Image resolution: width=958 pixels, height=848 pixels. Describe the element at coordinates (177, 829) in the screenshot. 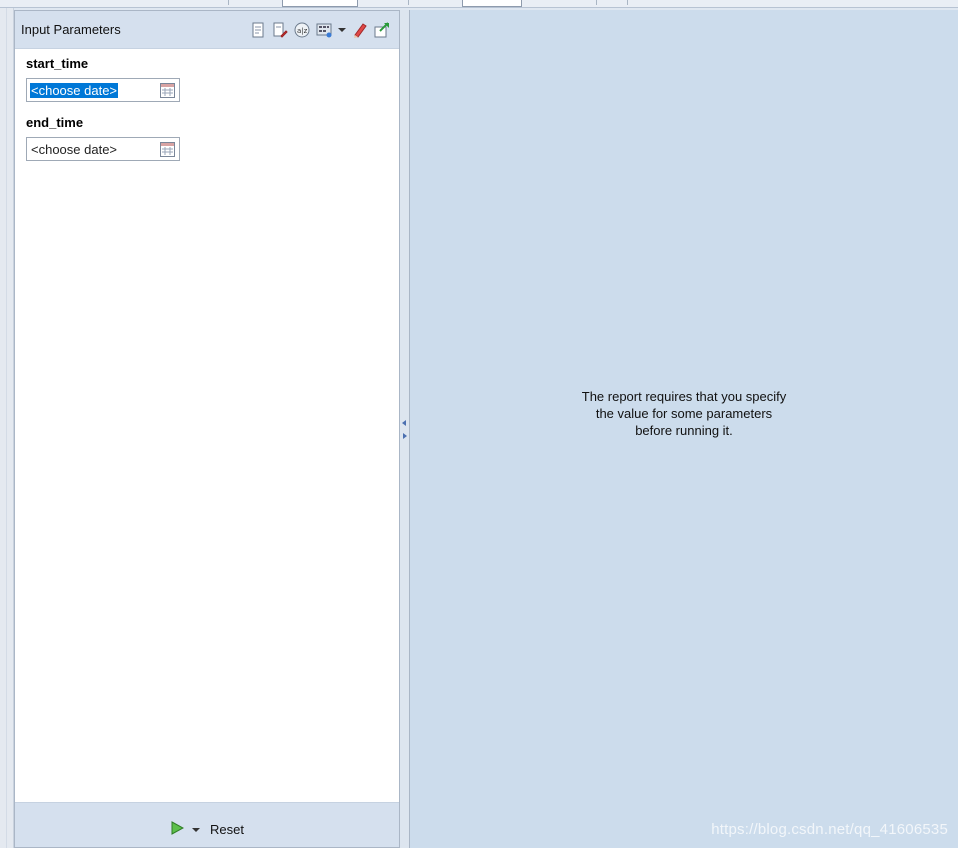

I see `run-icon` at that location.